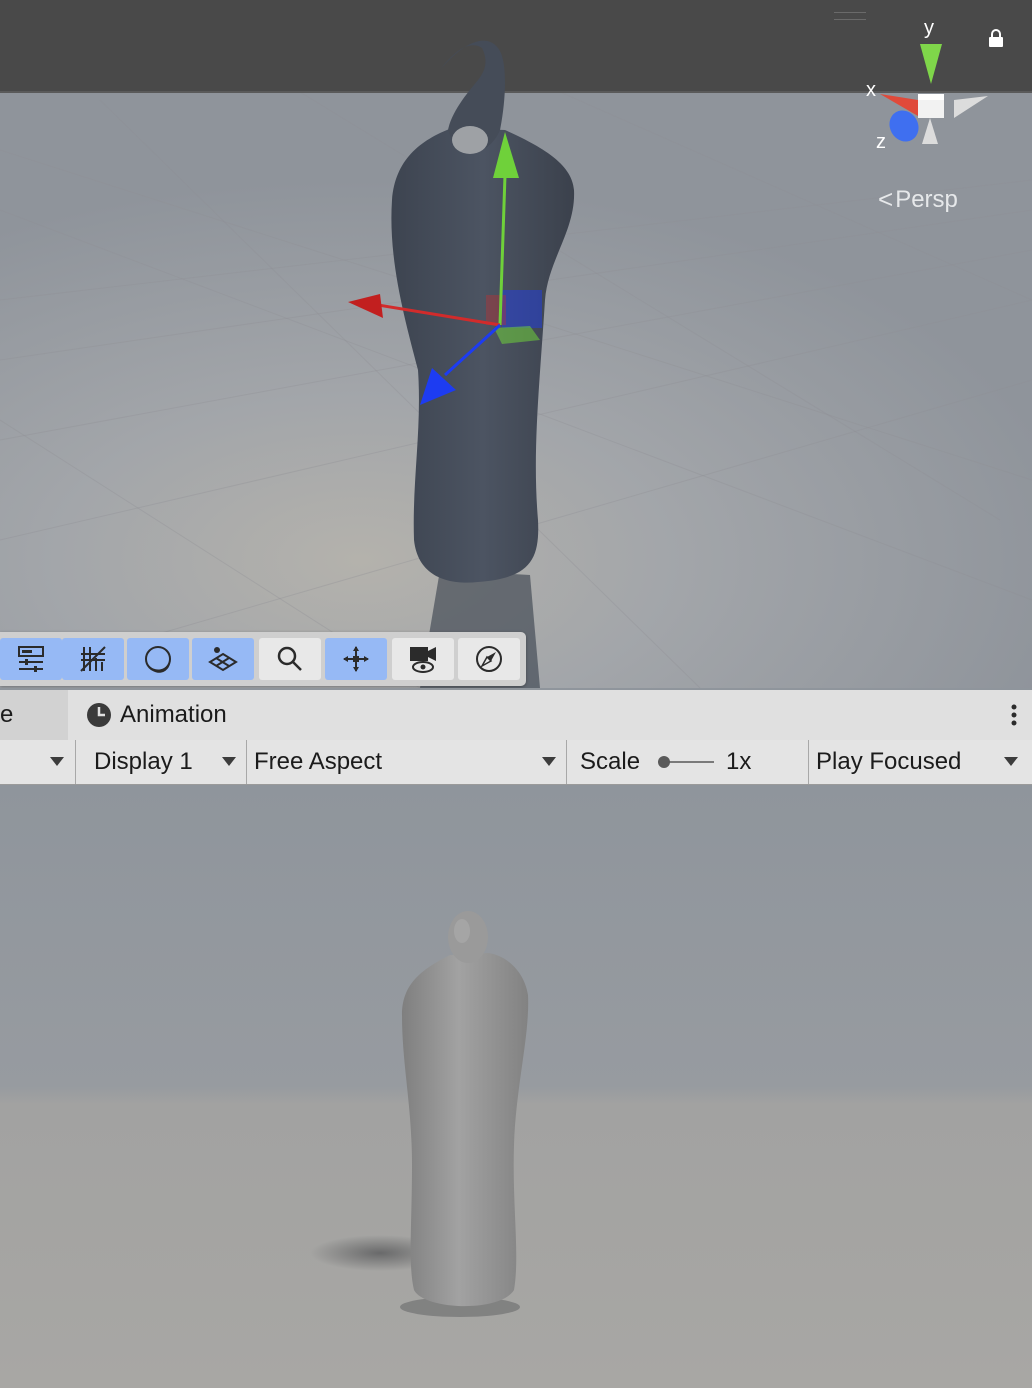  I want to click on tab-animation: Animation, so click(156, 715).